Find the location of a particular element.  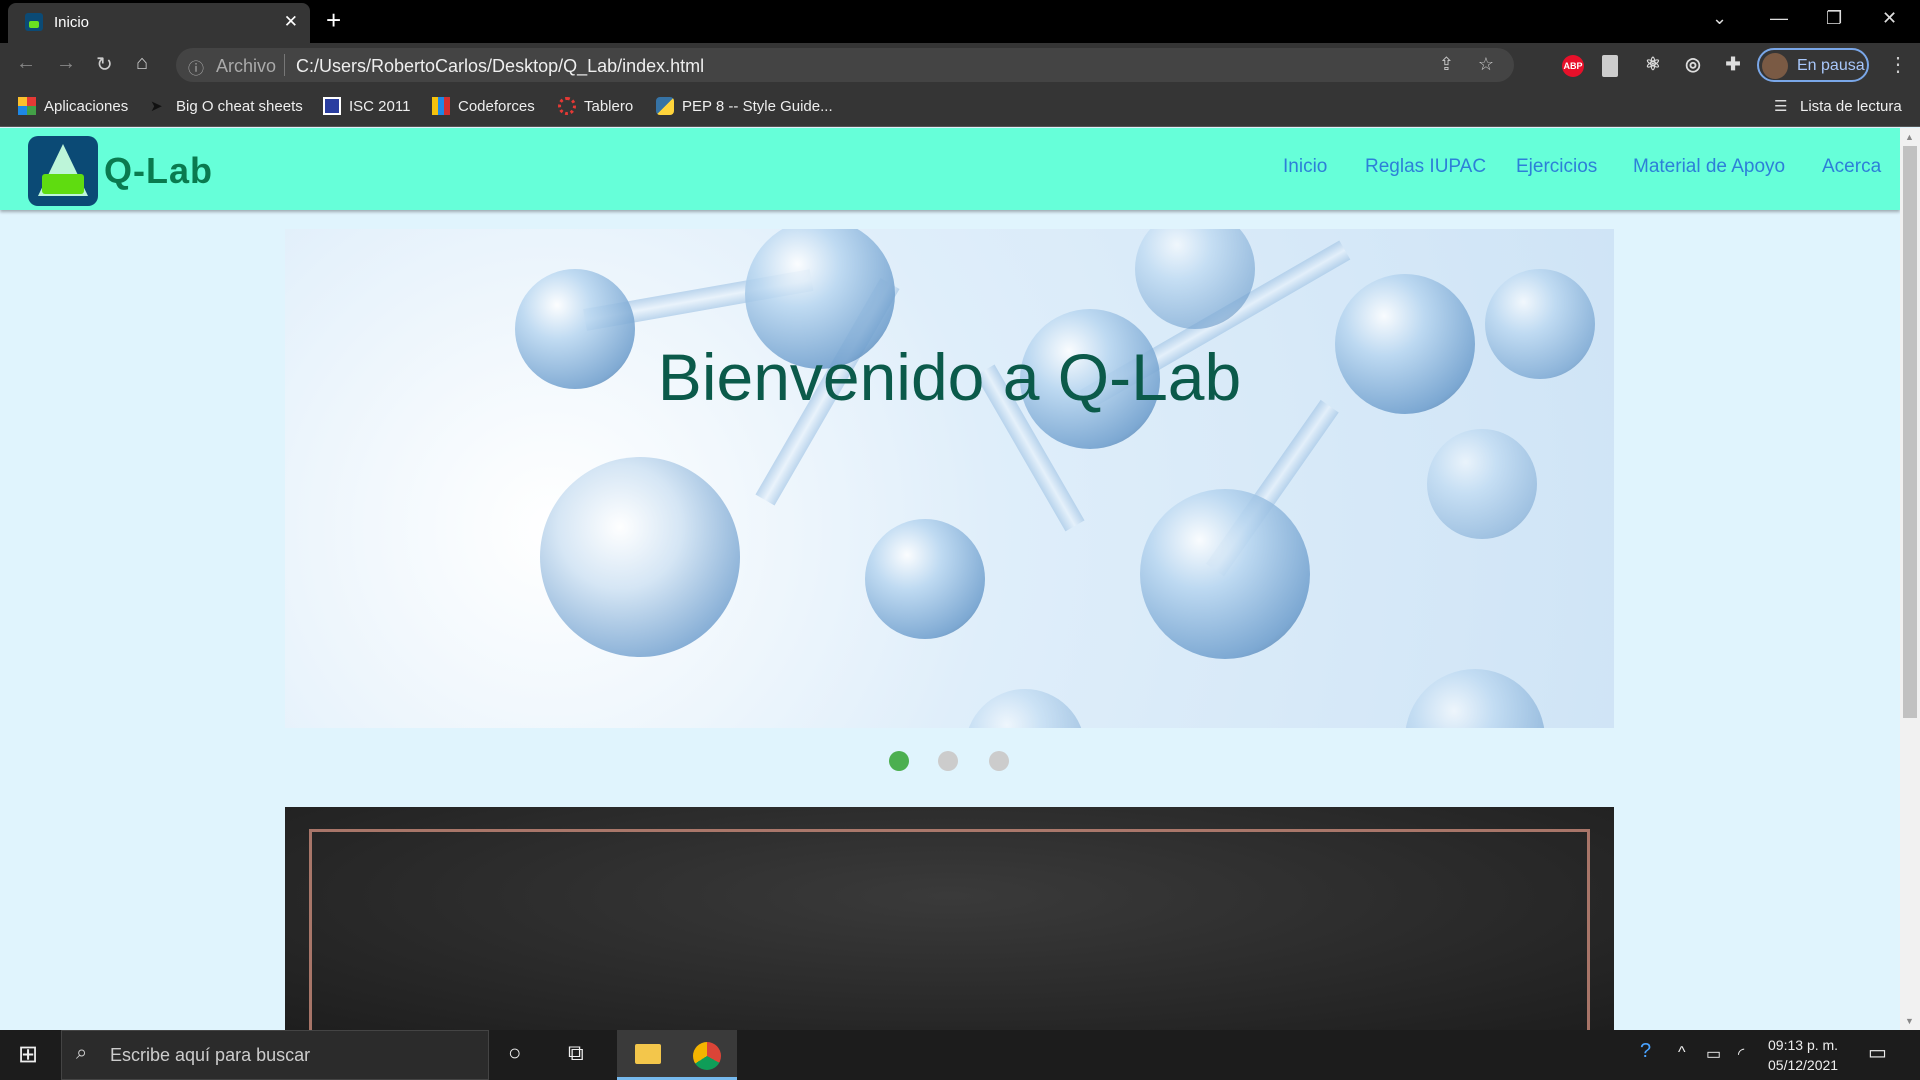

forward-icon: → is located at coordinates (66, 63).